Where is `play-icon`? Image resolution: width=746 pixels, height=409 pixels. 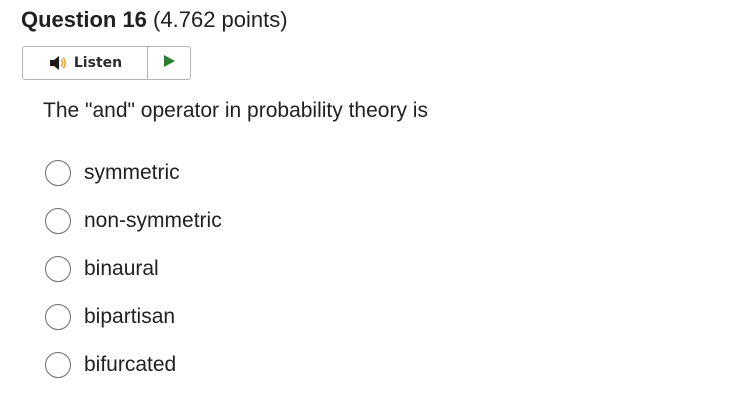
play-icon is located at coordinates (169, 63).